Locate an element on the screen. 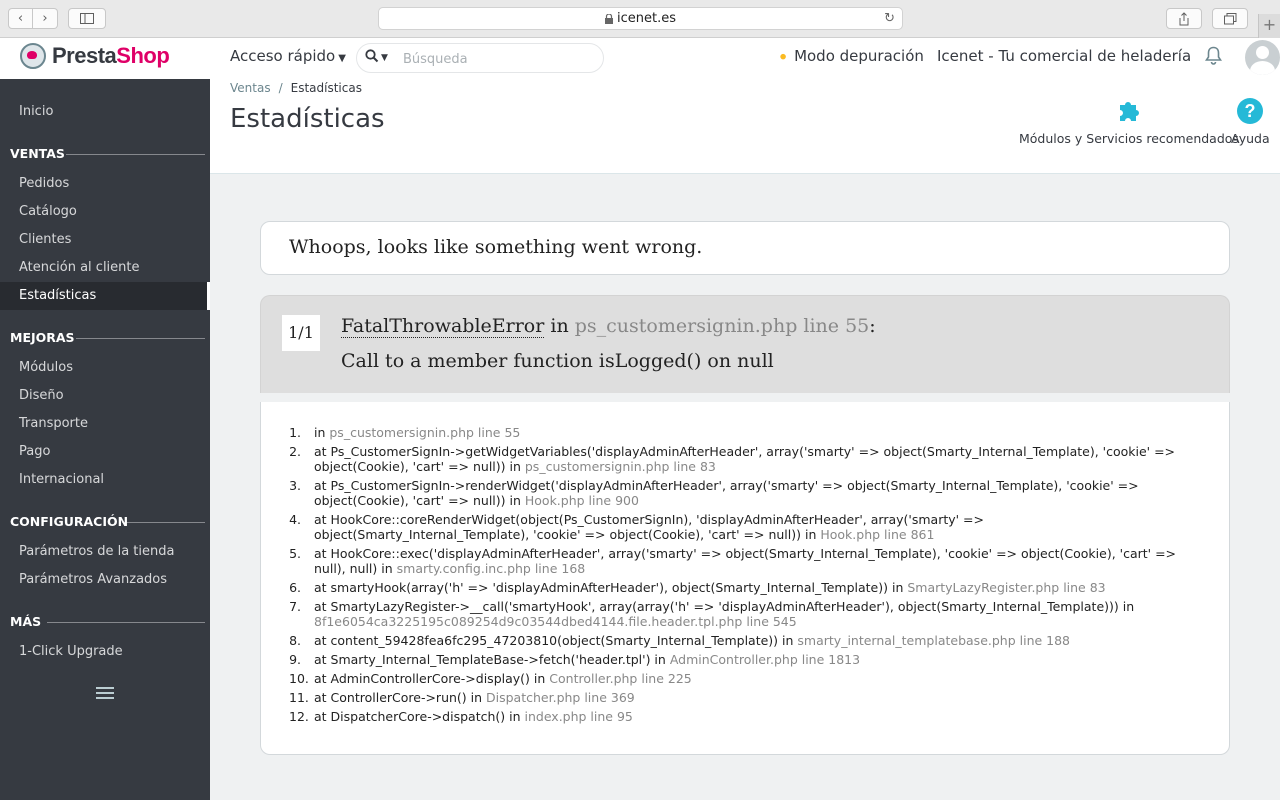 Image resolution: width=1280 pixels, height=800 pixels. chevron-right-icon: › is located at coordinates (45, 18).